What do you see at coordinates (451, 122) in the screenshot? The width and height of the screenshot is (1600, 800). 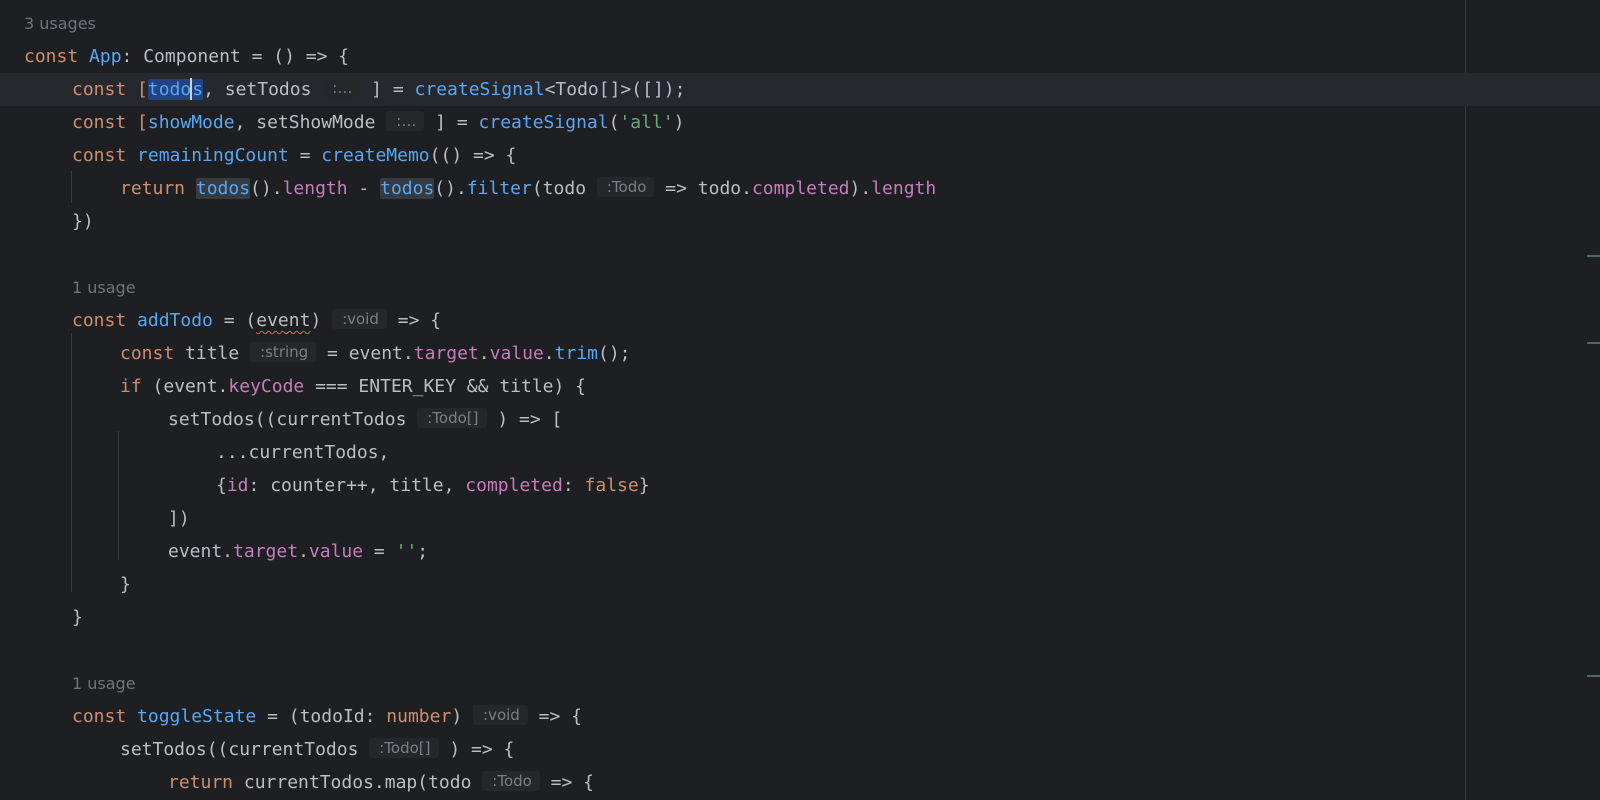 I see `code-text: ] =` at bounding box center [451, 122].